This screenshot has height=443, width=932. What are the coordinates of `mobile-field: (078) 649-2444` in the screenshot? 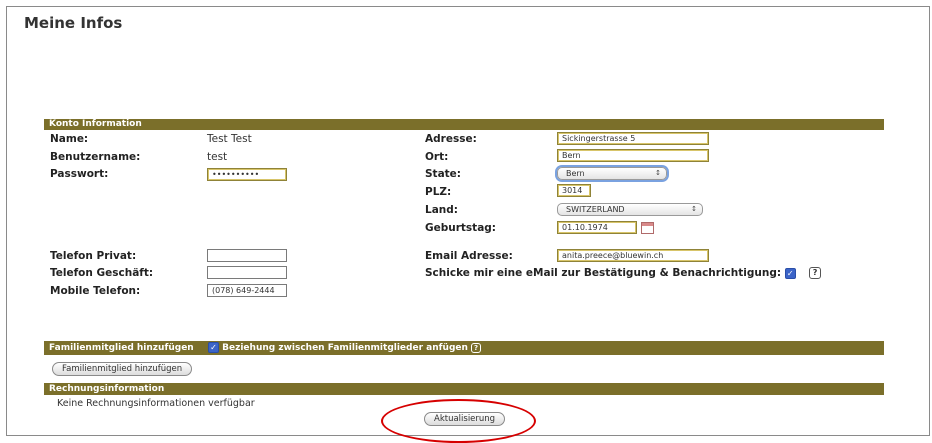 It's located at (247, 290).